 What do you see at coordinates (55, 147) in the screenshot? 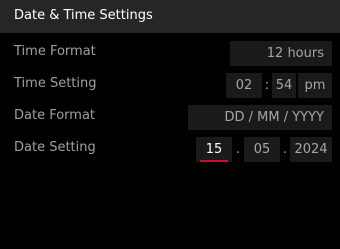
I see `date-setting-label: Date Setting` at bounding box center [55, 147].